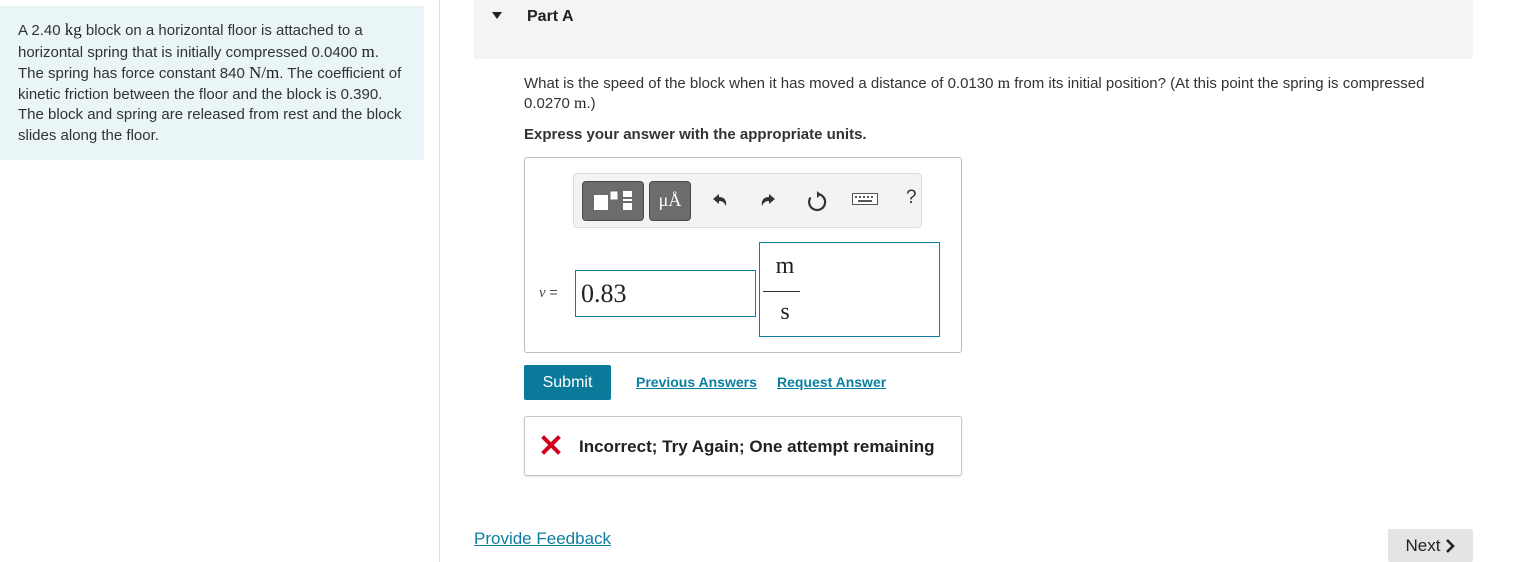  What do you see at coordinates (973, 29) in the screenshot?
I see `part-header: Part A` at bounding box center [973, 29].